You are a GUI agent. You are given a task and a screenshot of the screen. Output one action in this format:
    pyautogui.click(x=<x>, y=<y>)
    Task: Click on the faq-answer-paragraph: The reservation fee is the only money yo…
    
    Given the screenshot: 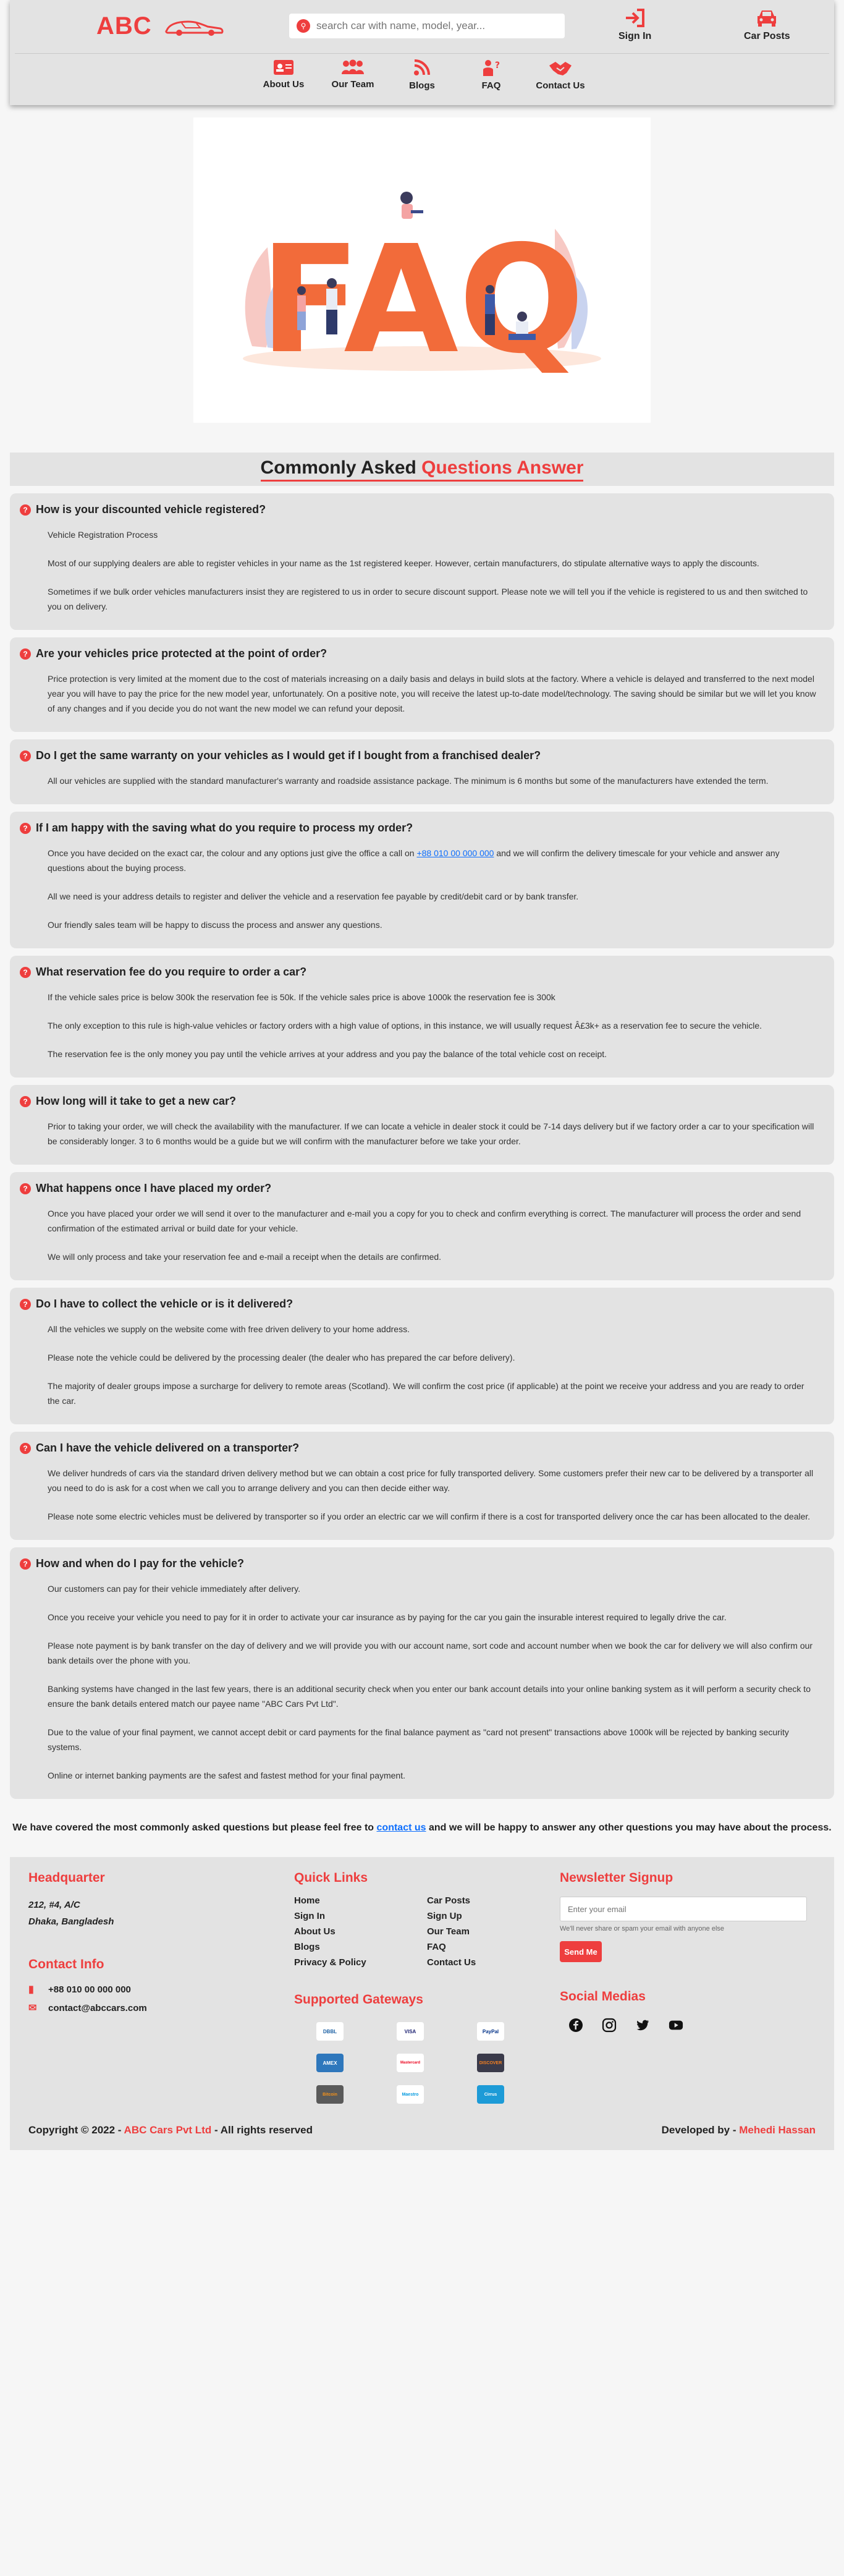 What is the action you would take?
    pyautogui.click(x=327, y=1054)
    